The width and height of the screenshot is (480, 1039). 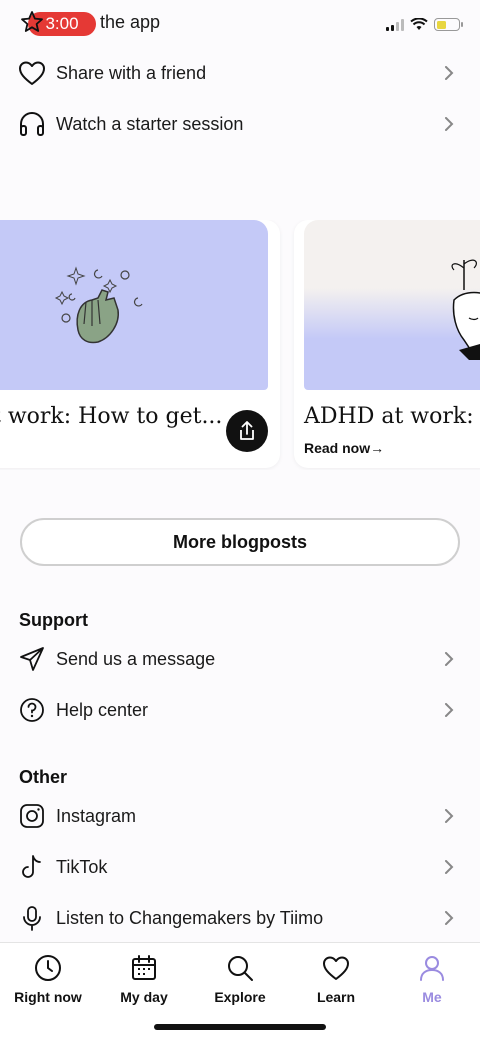 I want to click on star-icon, so click(x=32, y=22).